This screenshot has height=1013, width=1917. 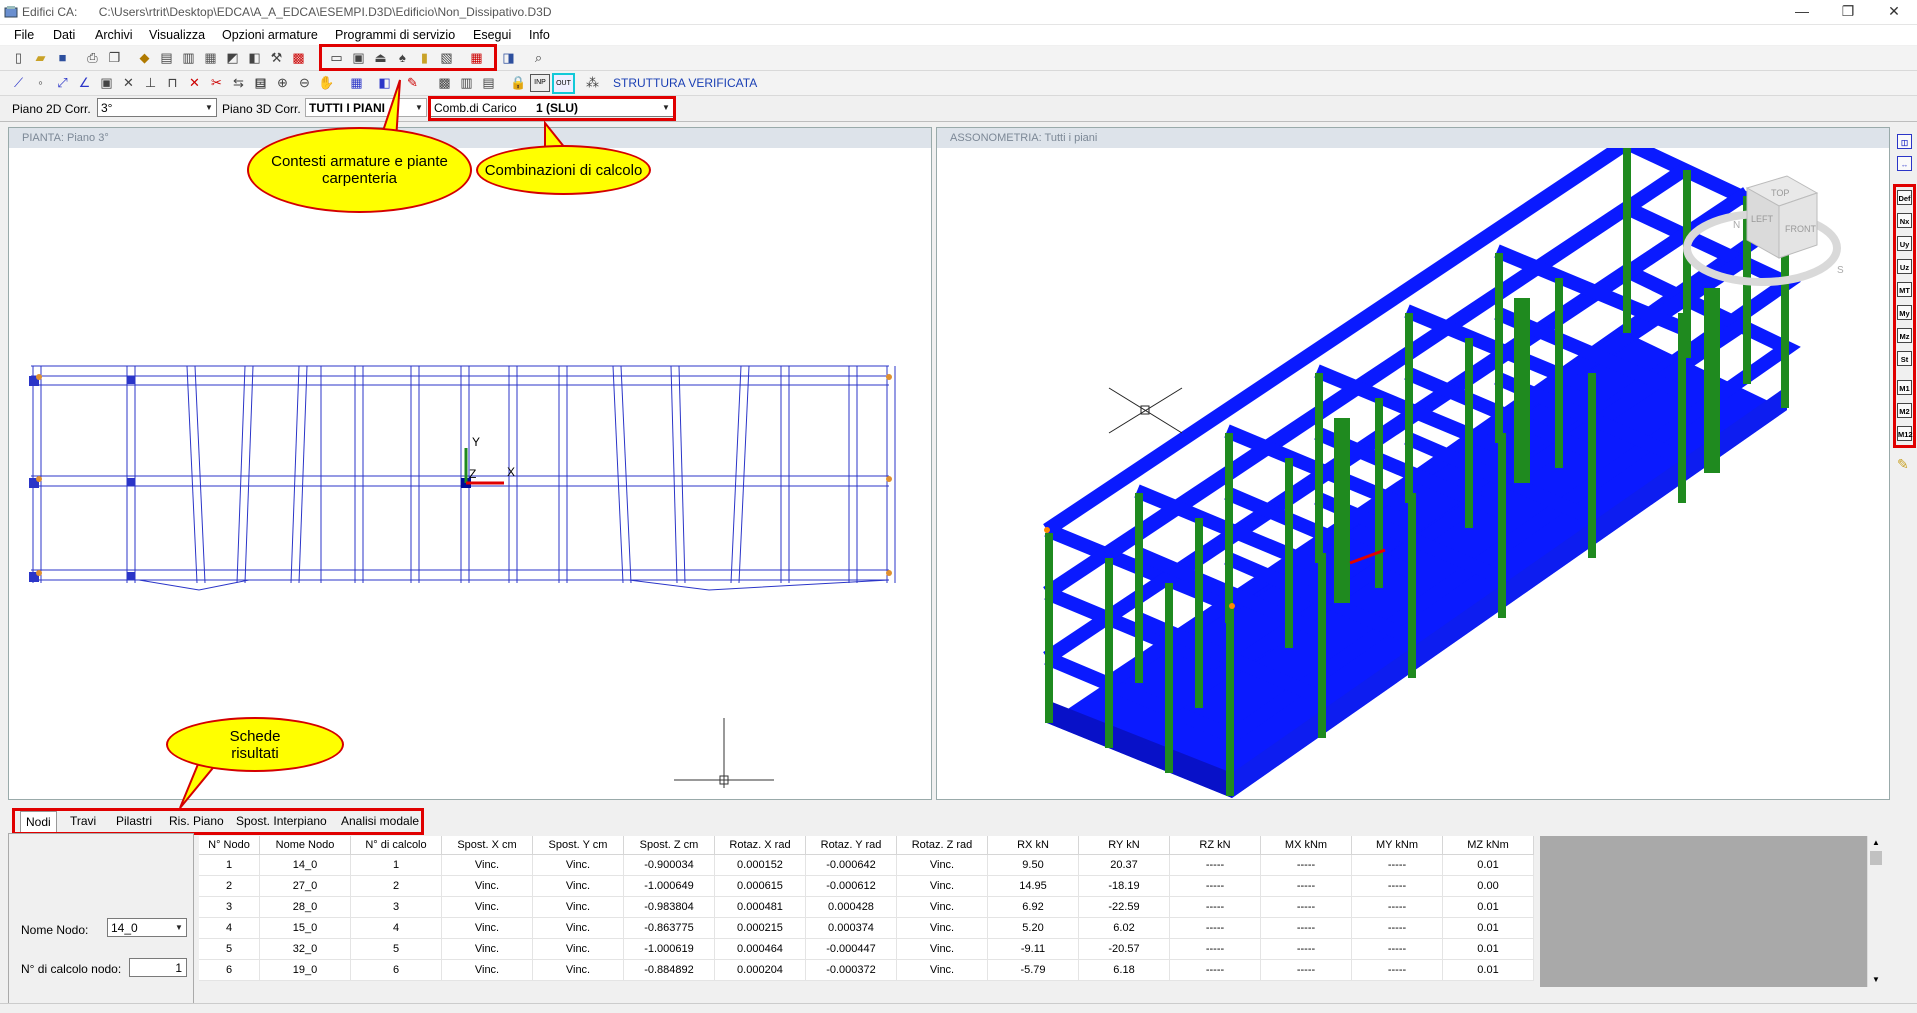 What do you see at coordinates (83, 821) in the screenshot?
I see `tab-travi: Travi` at bounding box center [83, 821].